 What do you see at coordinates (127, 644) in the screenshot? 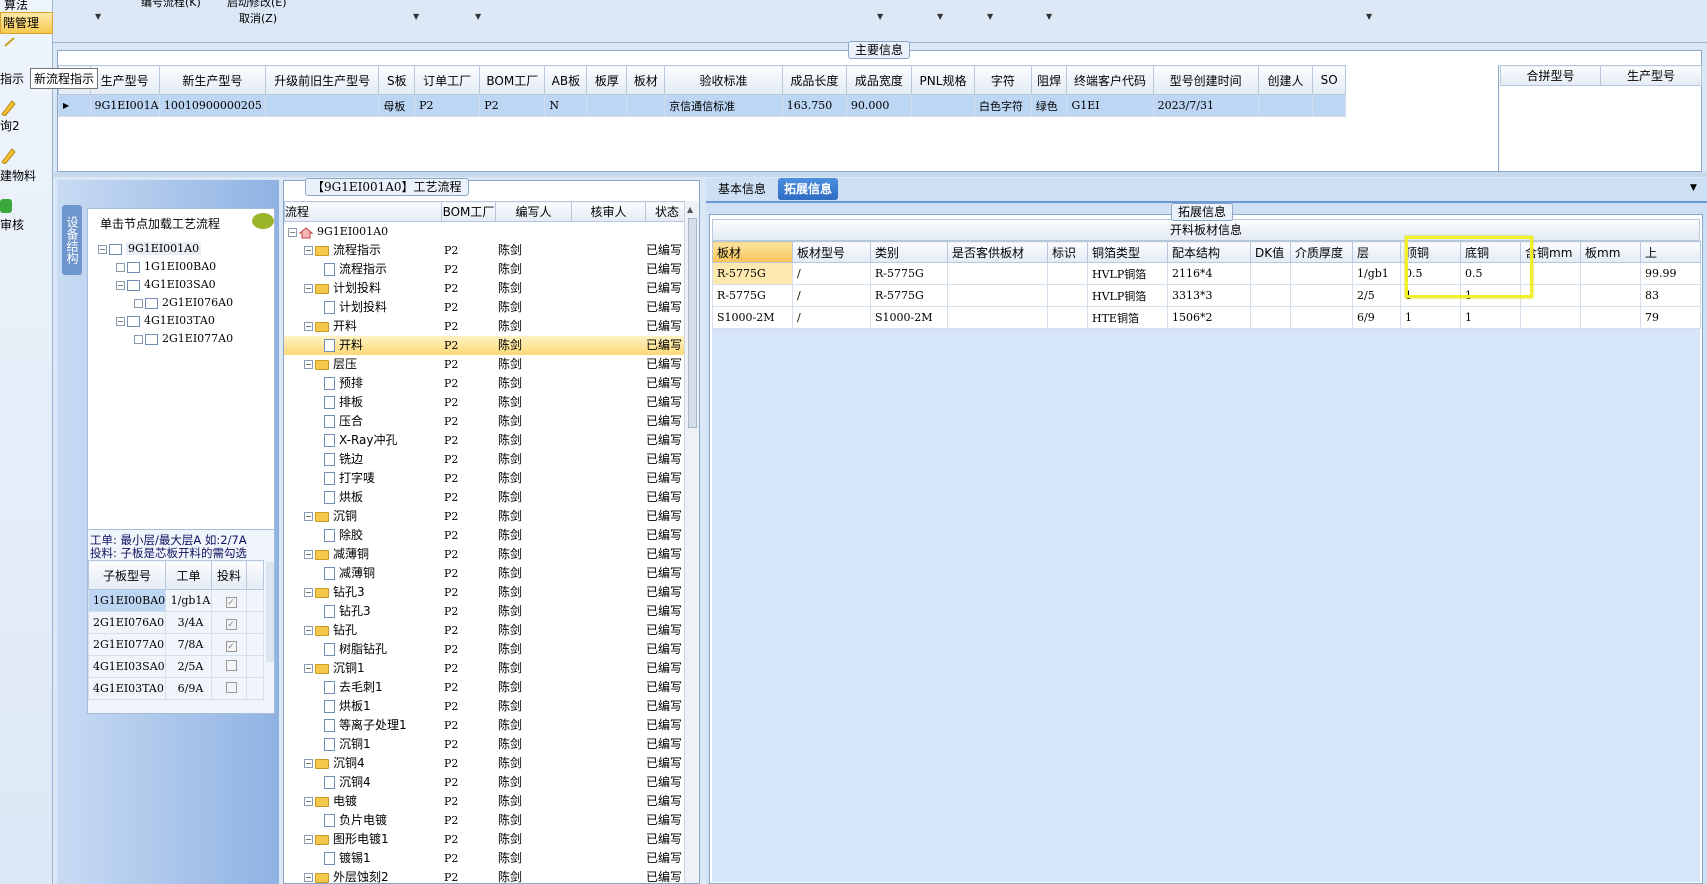
I see `cell: 2G1EI077A0` at bounding box center [127, 644].